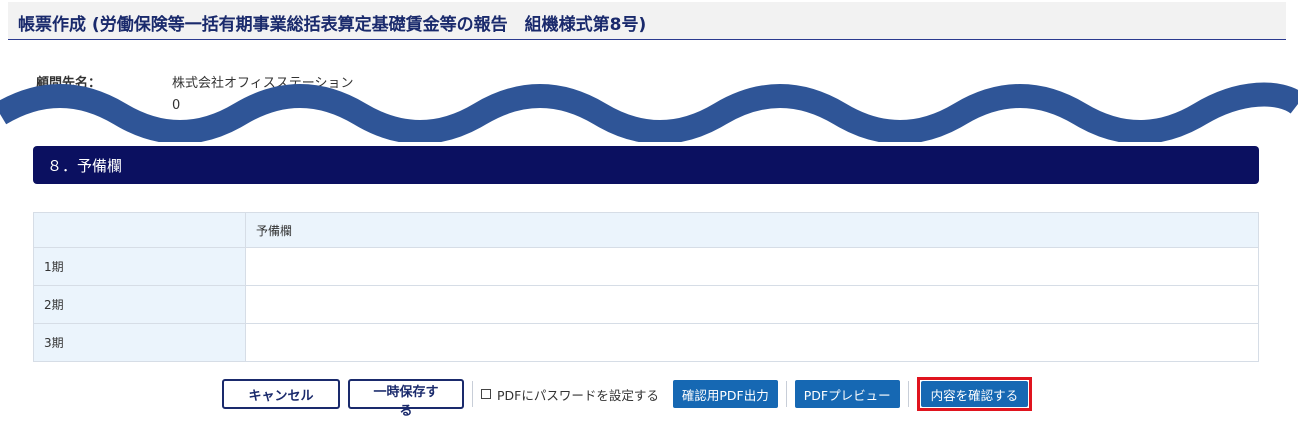 The width and height of the screenshot is (1298, 432). I want to click on section-title: ８．予備欄, so click(85, 166).